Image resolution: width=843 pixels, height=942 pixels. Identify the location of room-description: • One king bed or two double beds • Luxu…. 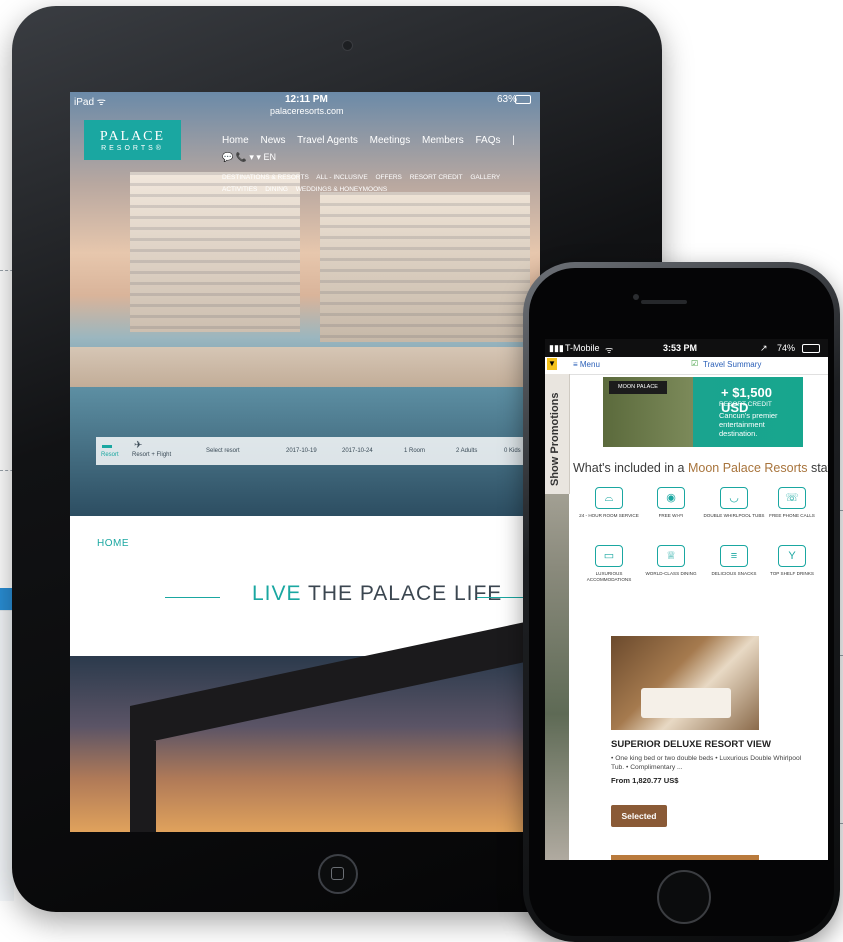
(706, 763).